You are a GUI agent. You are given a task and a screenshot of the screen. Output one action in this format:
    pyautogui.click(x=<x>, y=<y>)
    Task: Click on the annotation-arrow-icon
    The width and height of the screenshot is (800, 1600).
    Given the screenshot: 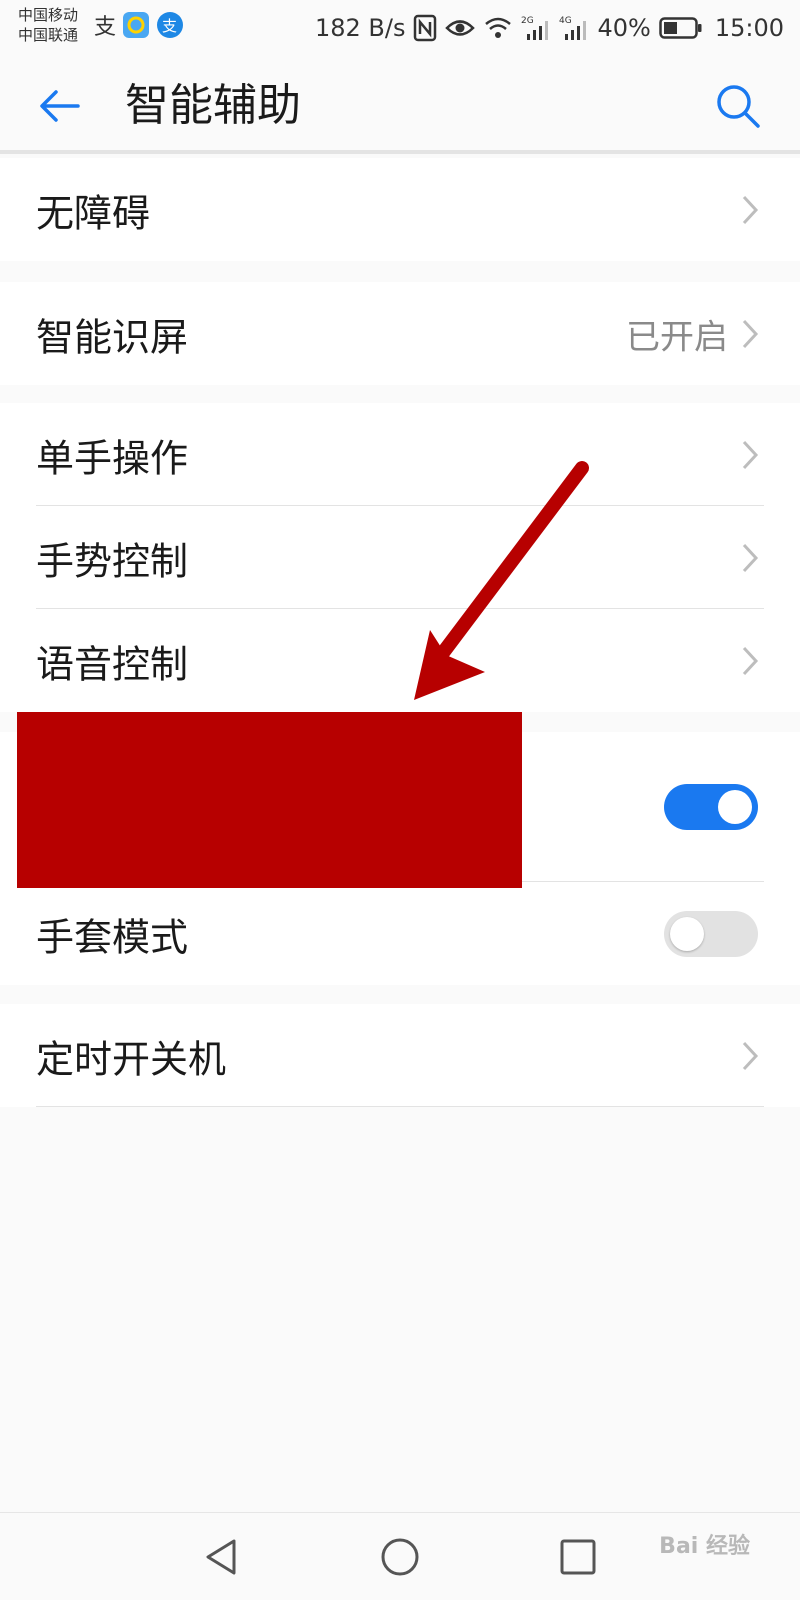 What is the action you would take?
    pyautogui.click(x=501, y=580)
    